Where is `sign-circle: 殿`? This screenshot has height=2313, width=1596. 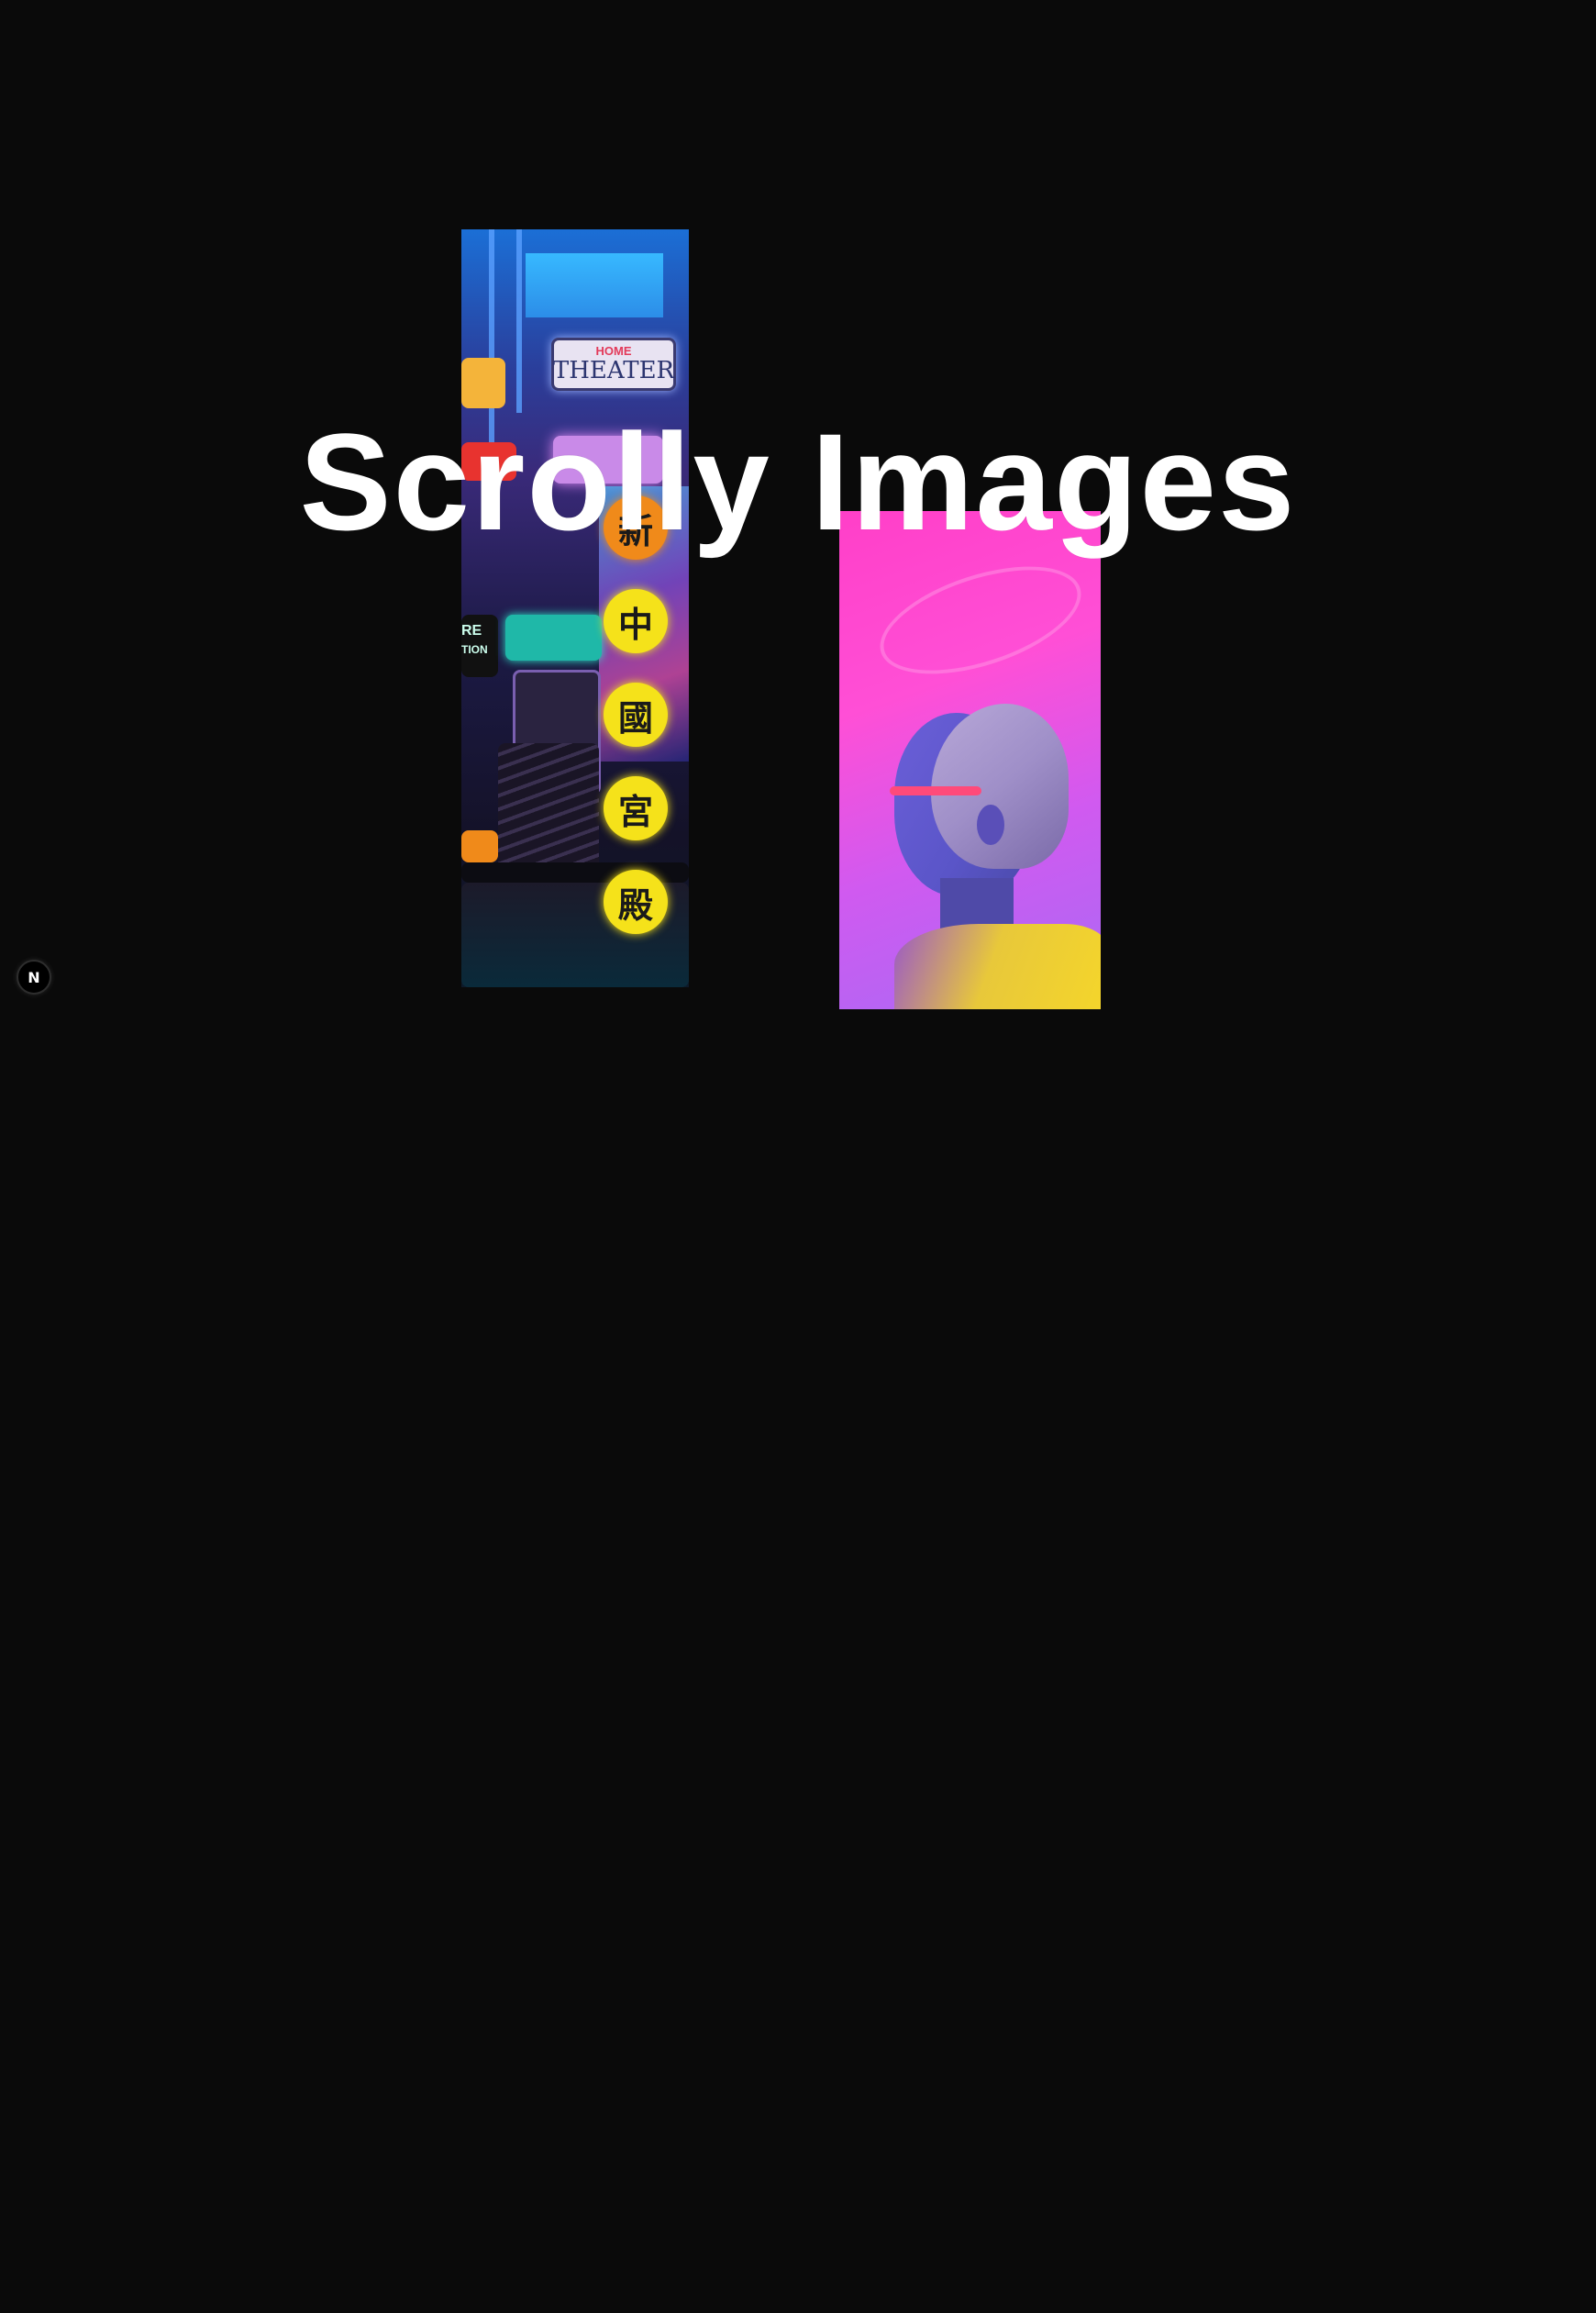
sign-circle: 殿 is located at coordinates (636, 902).